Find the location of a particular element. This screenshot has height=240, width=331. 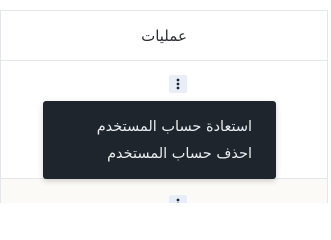

column-header-label: عمليات is located at coordinates (164, 35).